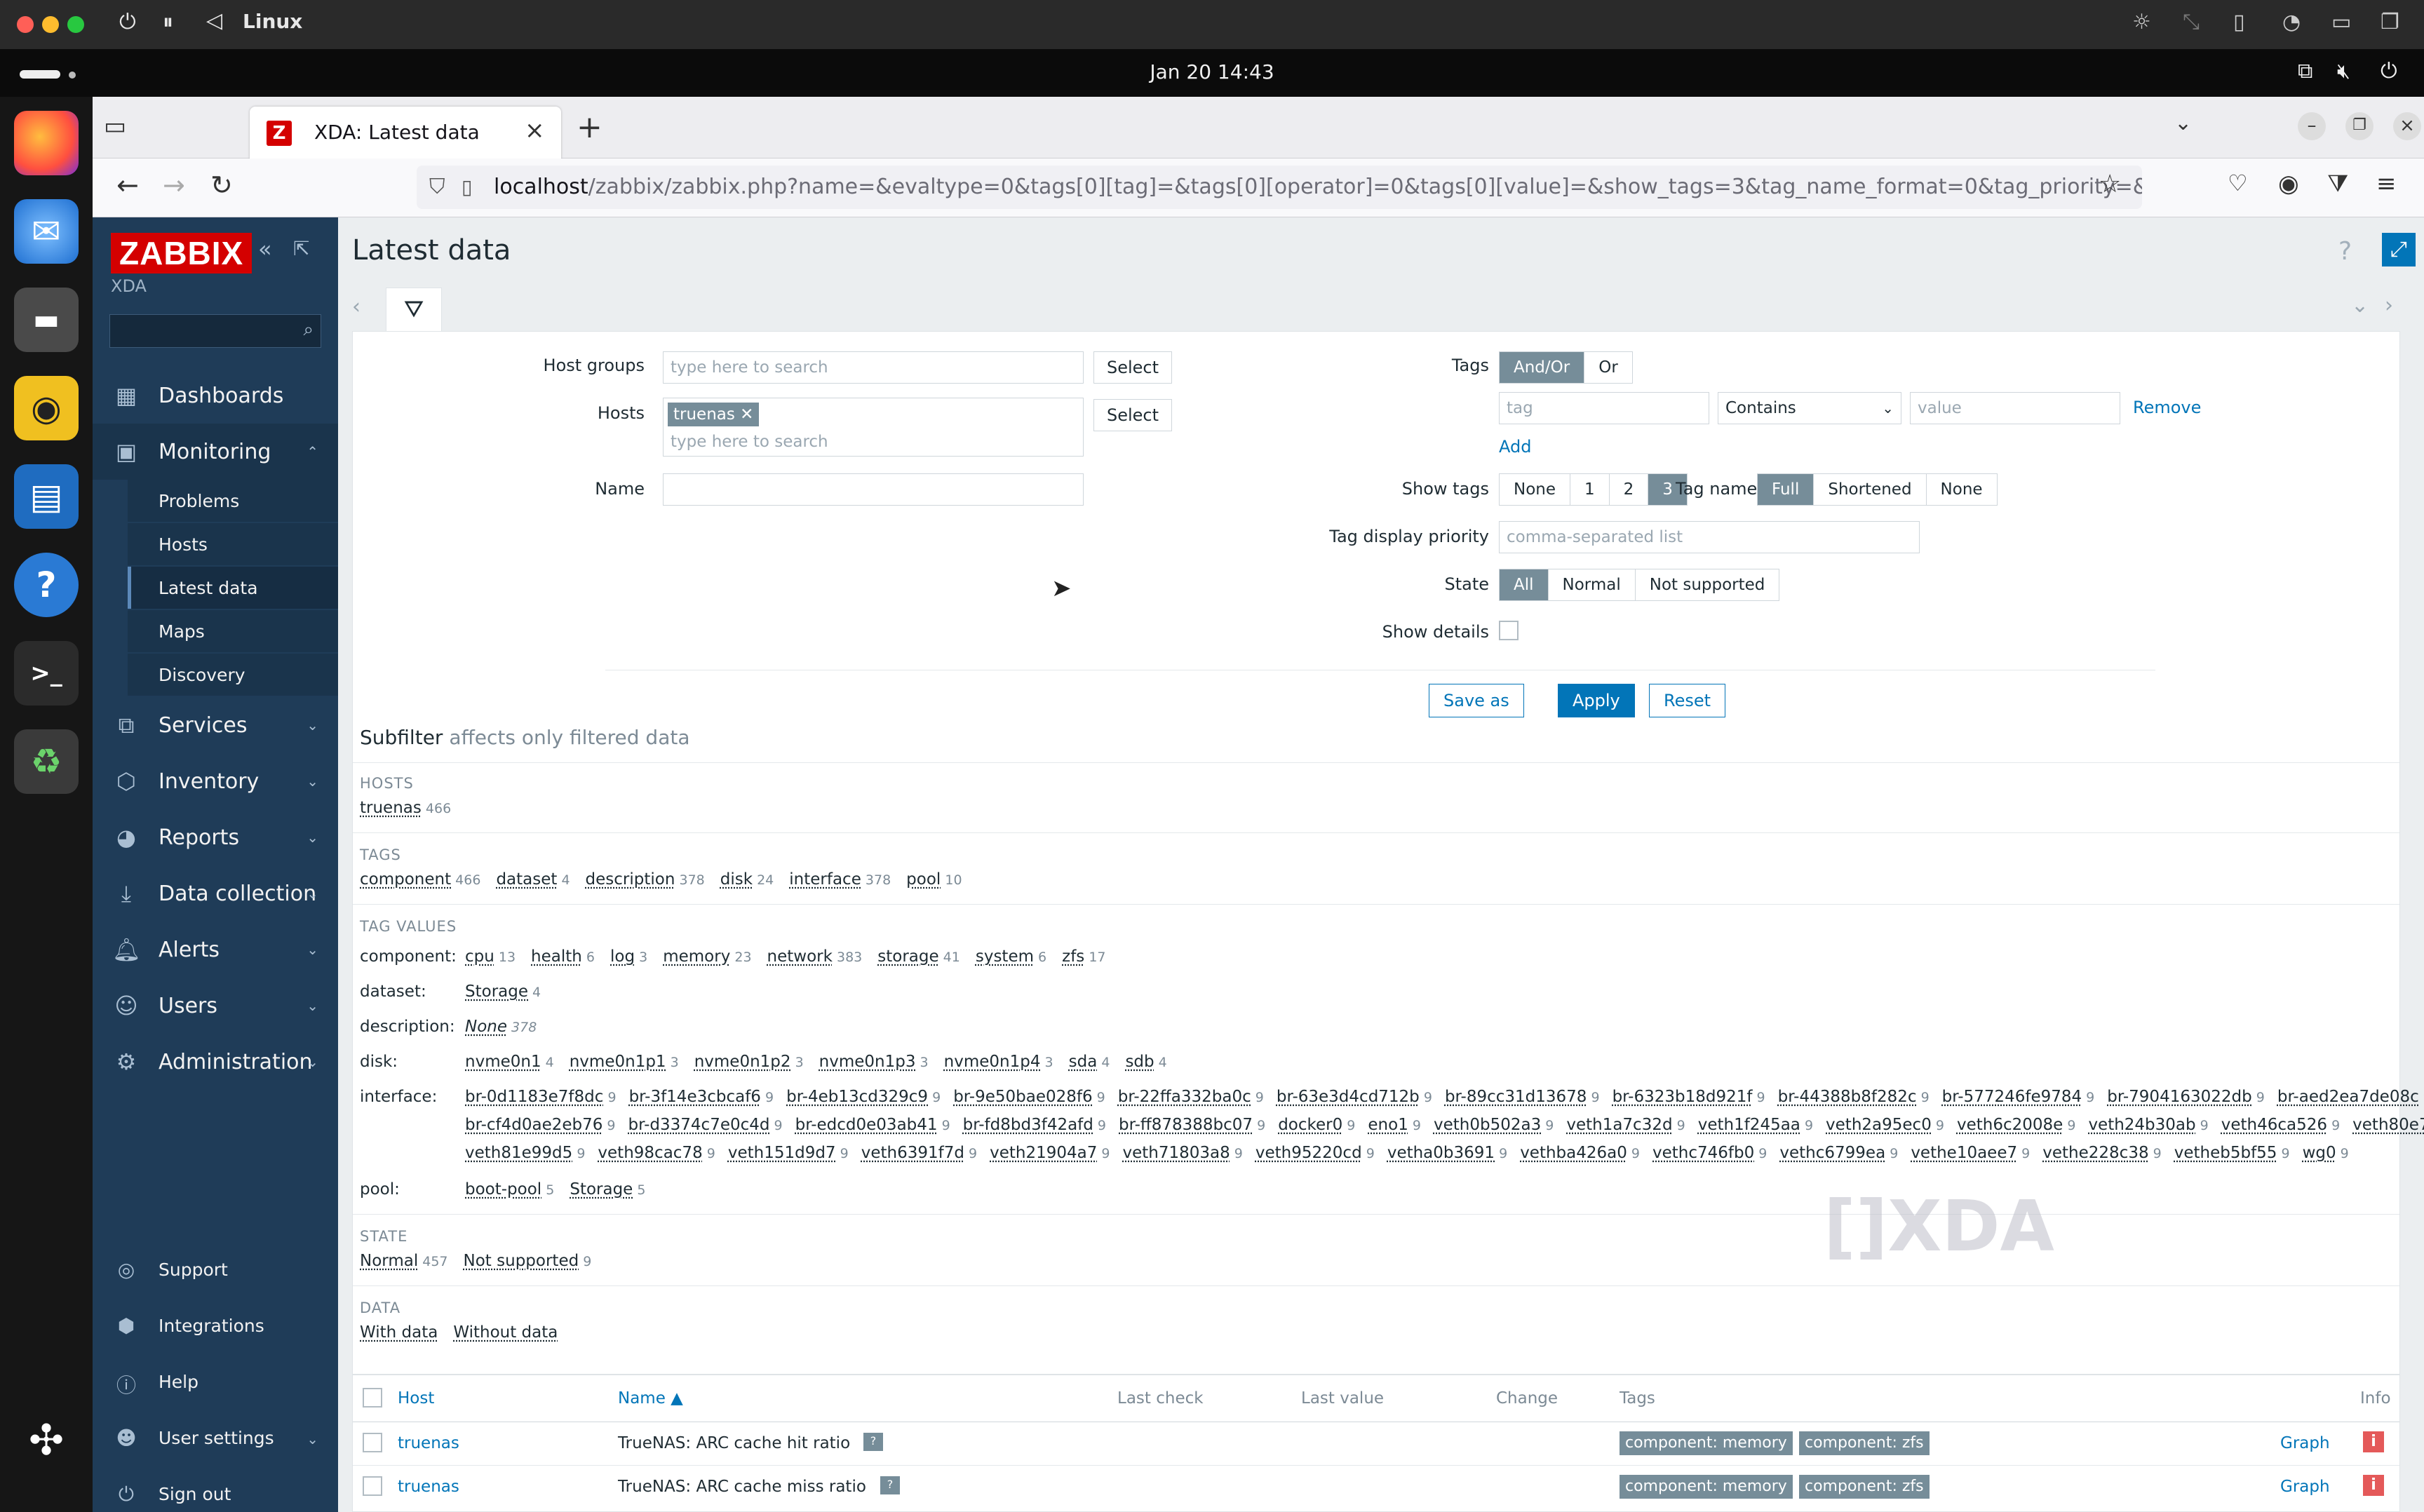 This screenshot has height=1512, width=2424. Describe the element at coordinates (301, 248) in the screenshot. I see `compact-view-icon: ⇱` at that location.